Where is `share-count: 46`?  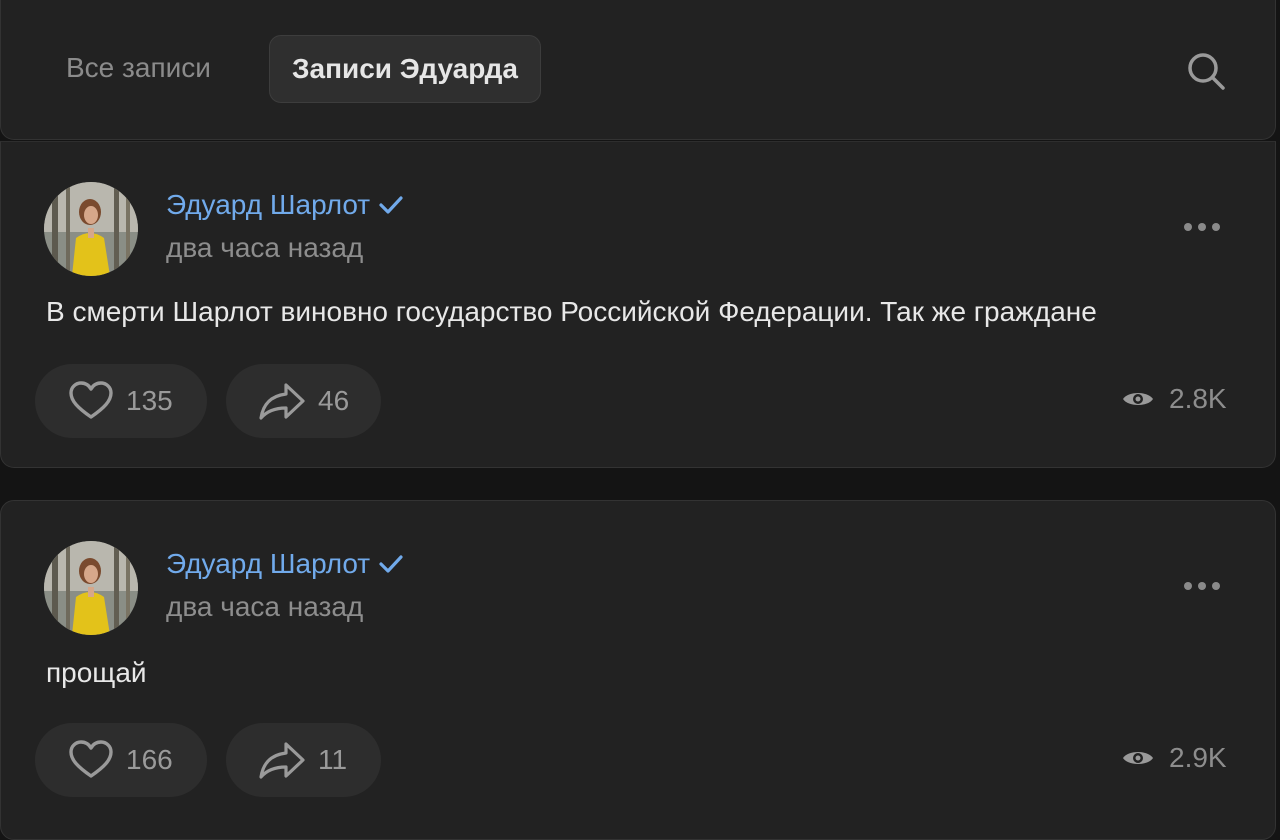 share-count: 46 is located at coordinates (334, 400).